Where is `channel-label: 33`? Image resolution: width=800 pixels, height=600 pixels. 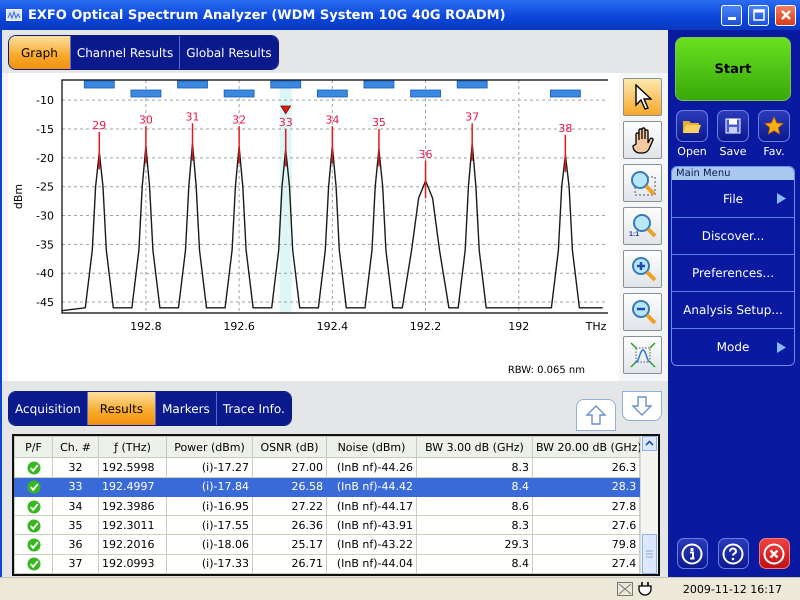
channel-label: 33 is located at coordinates (285, 123).